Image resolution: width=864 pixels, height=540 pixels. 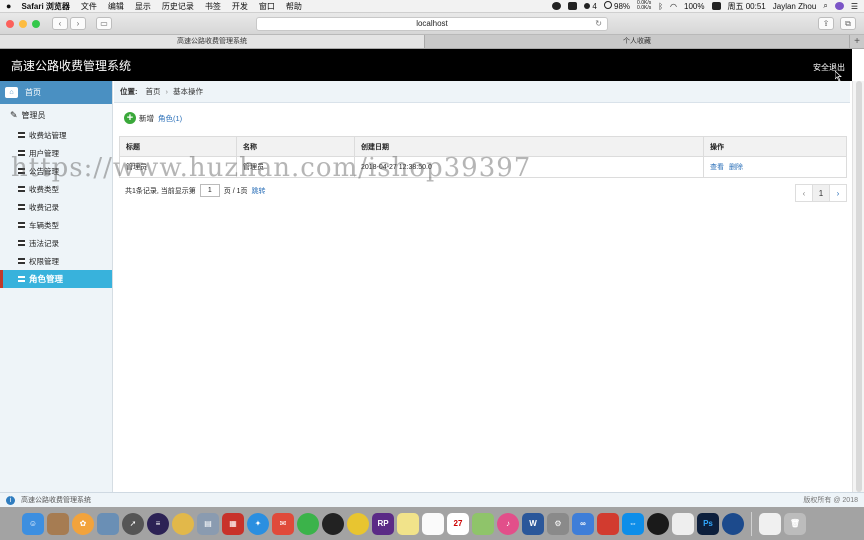 I want to click on photos-icon: ✿, so click(x=83, y=523).